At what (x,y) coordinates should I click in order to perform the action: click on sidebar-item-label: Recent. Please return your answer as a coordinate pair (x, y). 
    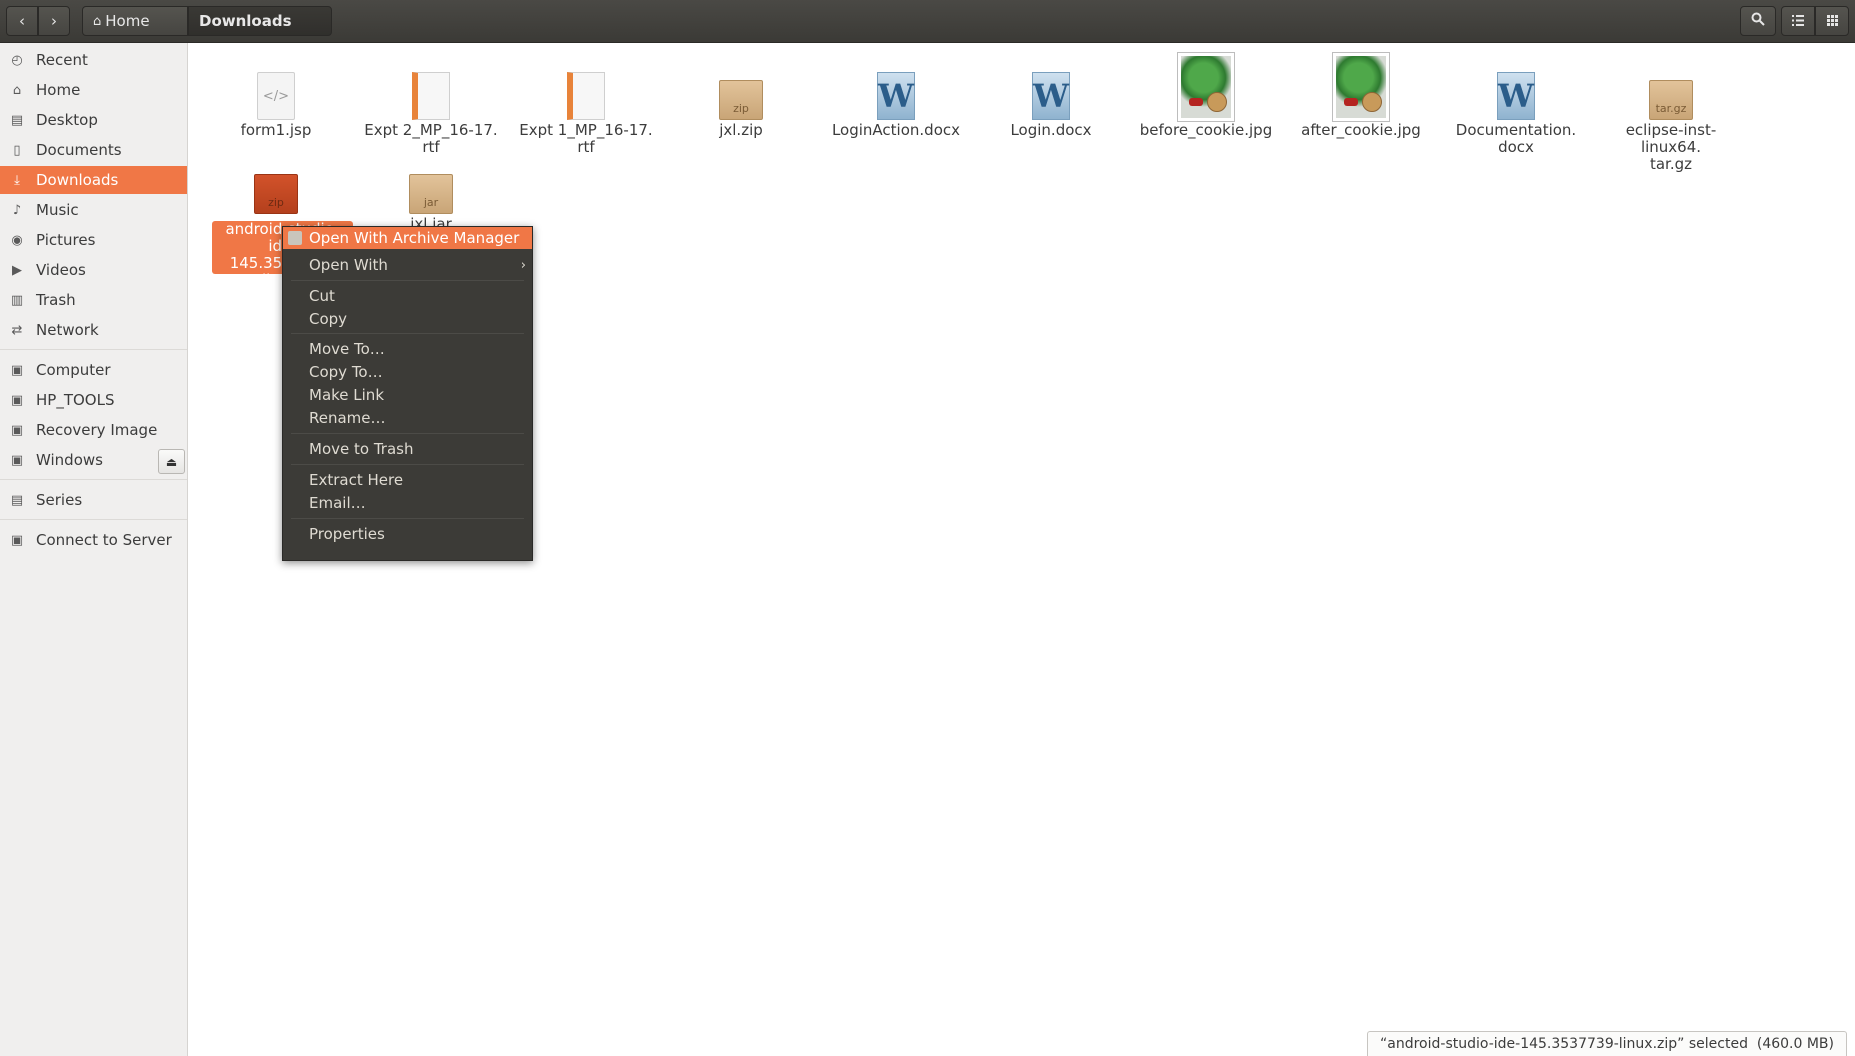
    Looking at the image, I should click on (62, 60).